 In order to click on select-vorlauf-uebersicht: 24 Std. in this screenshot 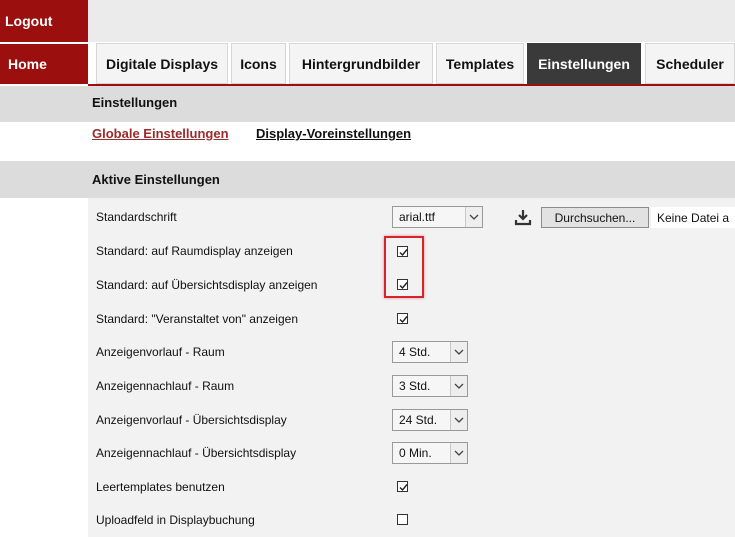, I will do `click(430, 420)`.